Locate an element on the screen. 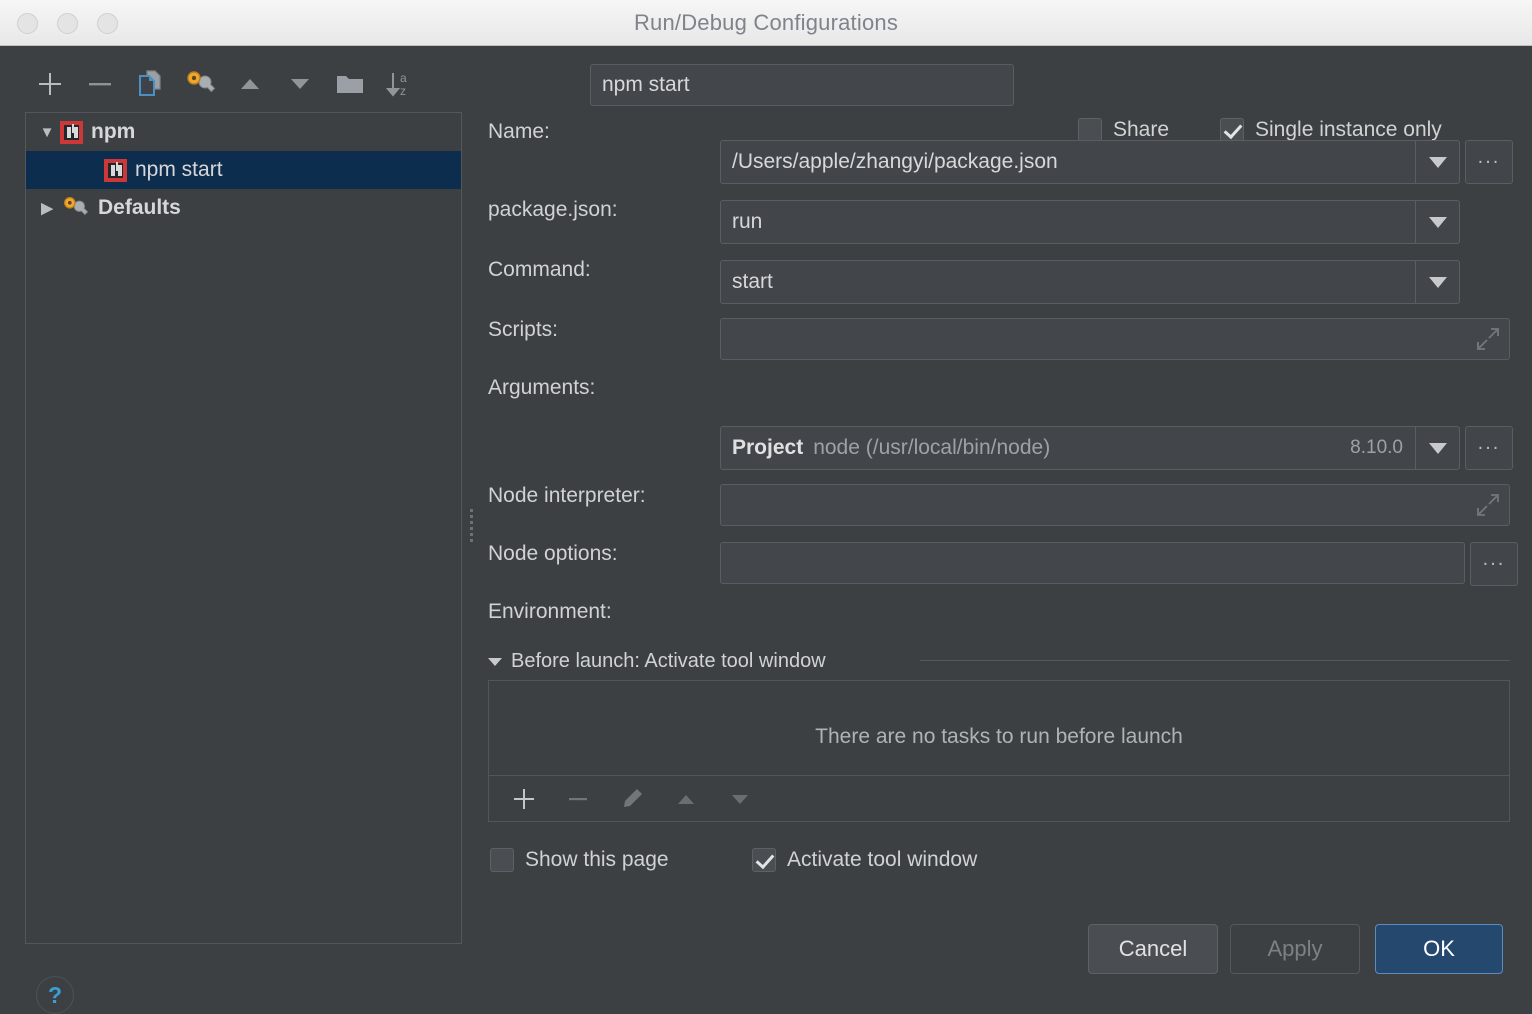  move-task-up-button is located at coordinates (686, 799).